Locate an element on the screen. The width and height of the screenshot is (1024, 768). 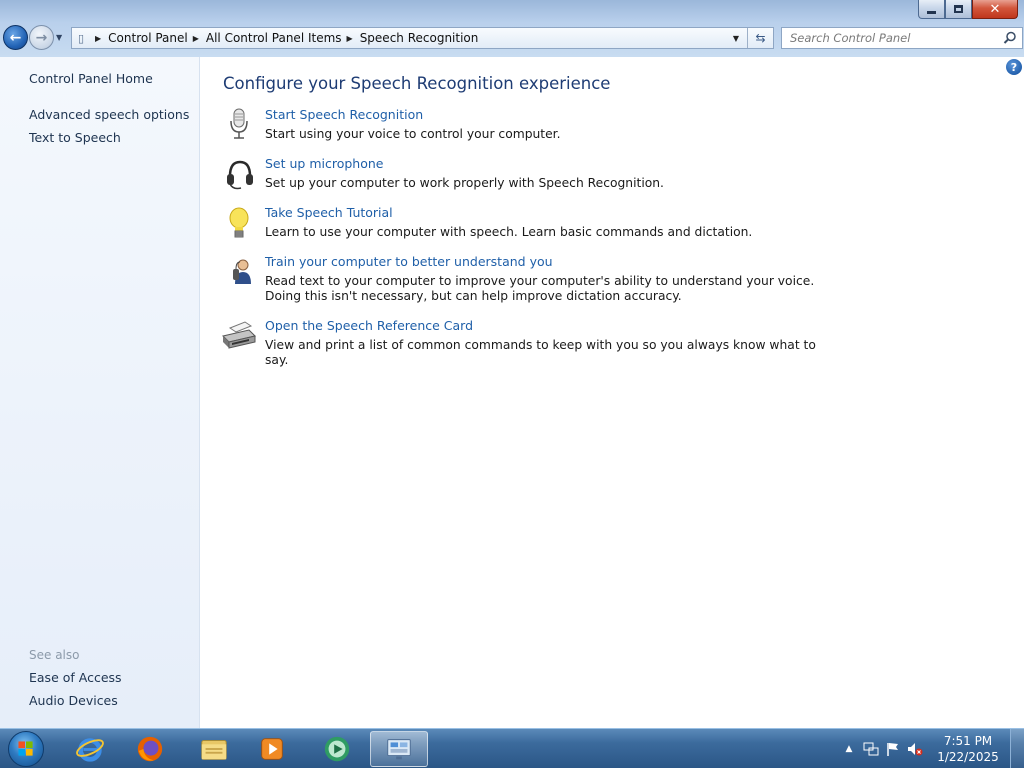
speech-reference-card-link: Open the Speech Reference Card is located at coordinates (369, 325).